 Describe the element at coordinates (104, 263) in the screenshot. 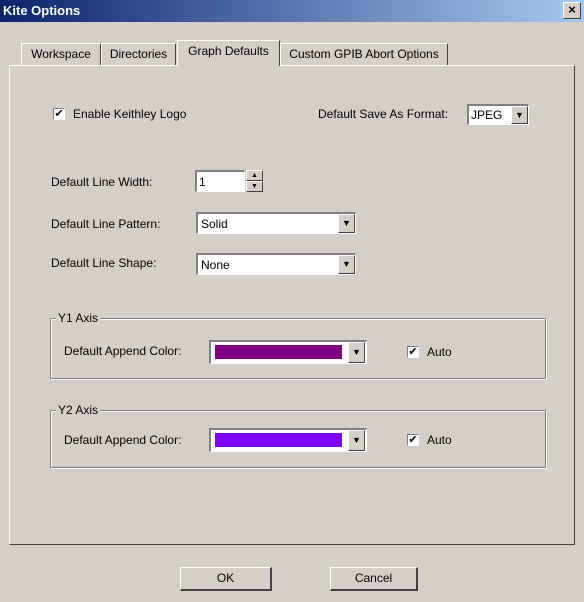

I see `line-shape-label: Default Line Shape:` at that location.